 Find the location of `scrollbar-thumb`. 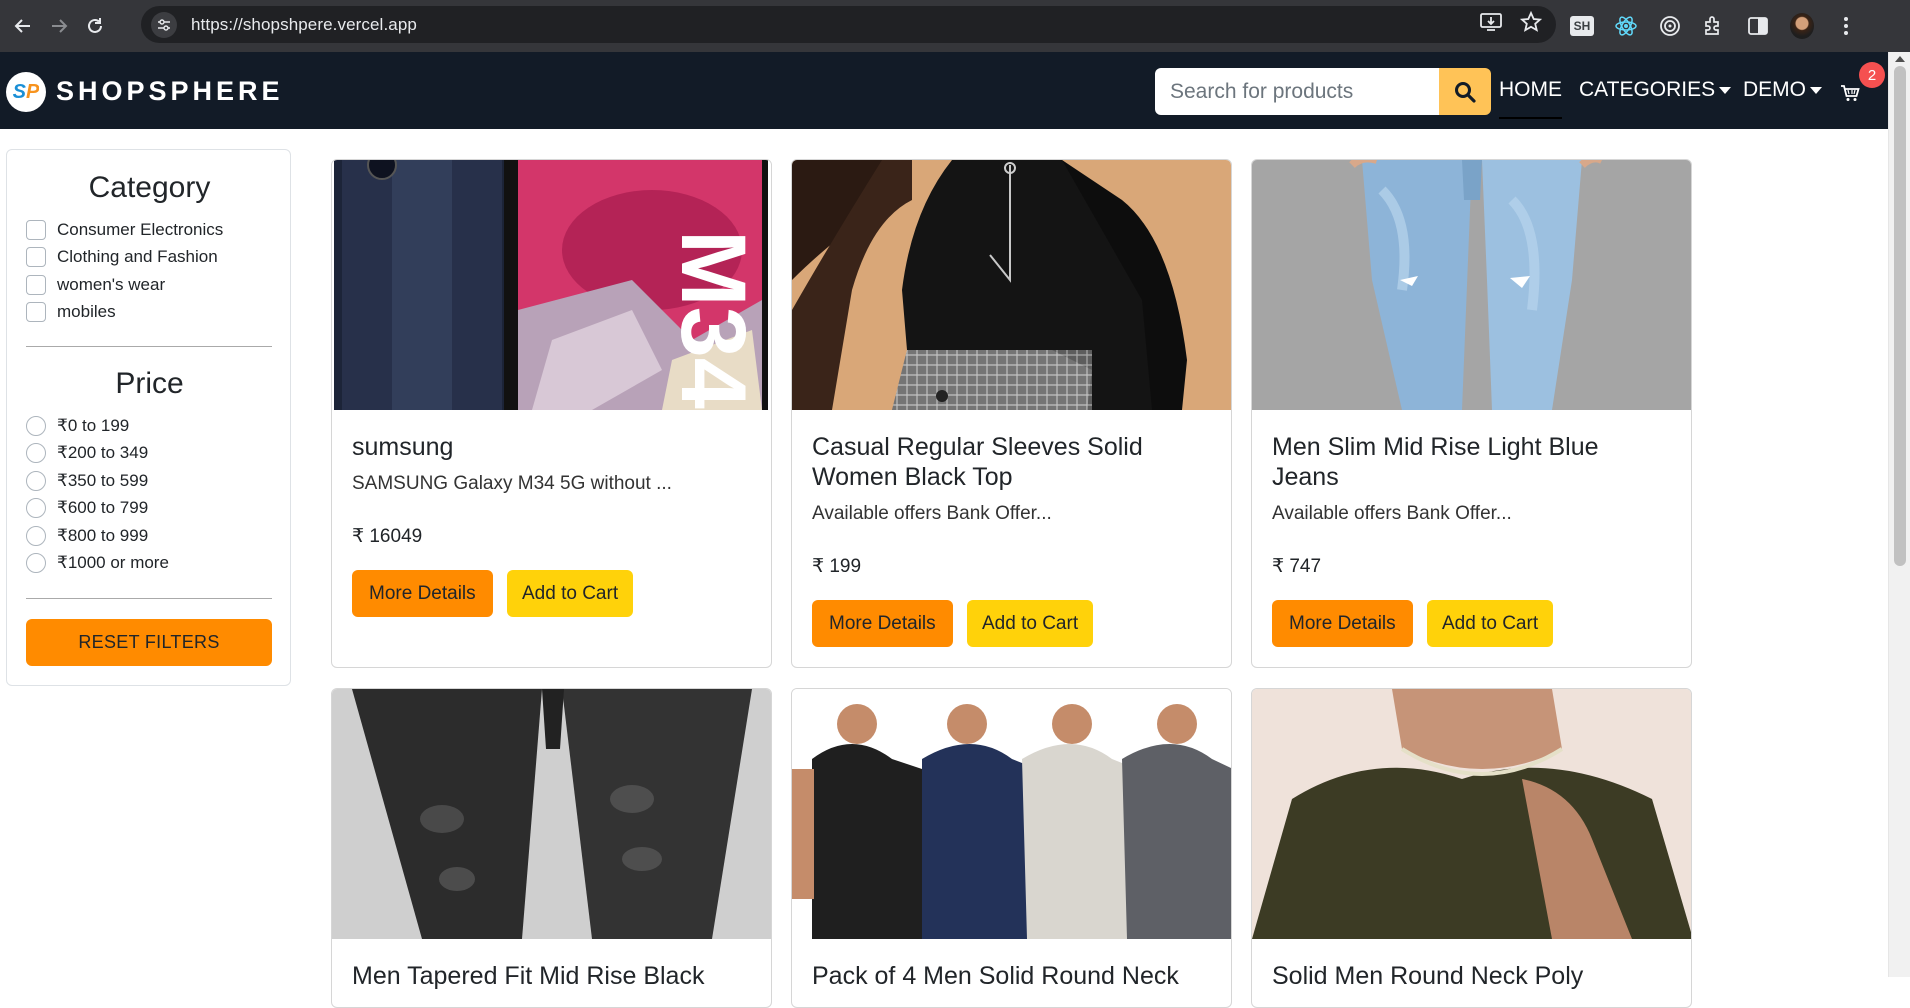

scrollbar-thumb is located at coordinates (1900, 316).